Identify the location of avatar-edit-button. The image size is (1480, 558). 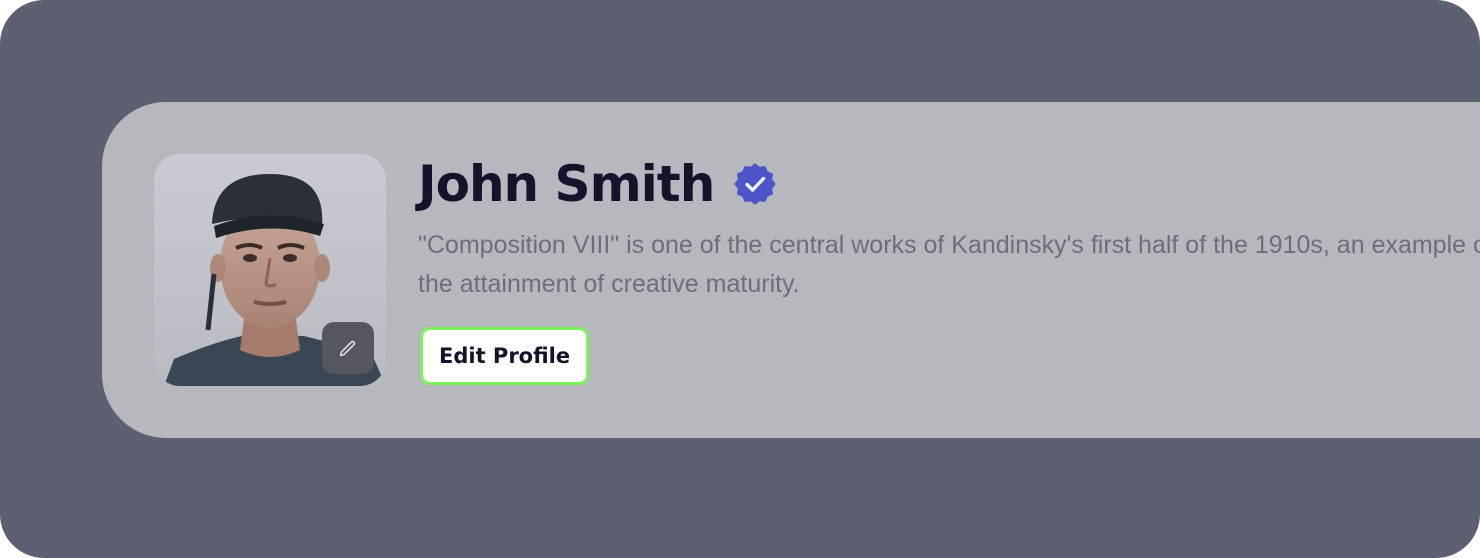
(348, 348).